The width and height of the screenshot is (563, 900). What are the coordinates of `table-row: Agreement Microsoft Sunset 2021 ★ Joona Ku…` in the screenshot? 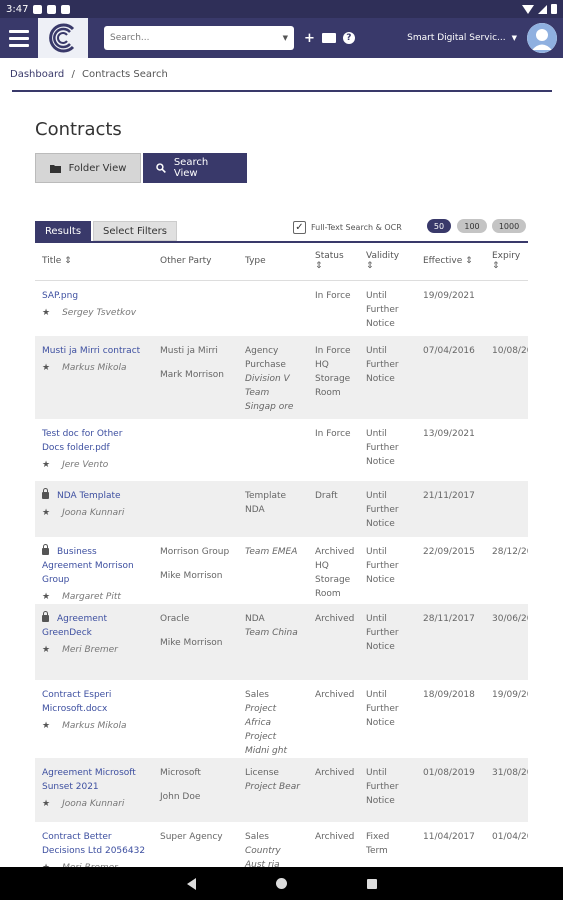 It's located at (281, 790).